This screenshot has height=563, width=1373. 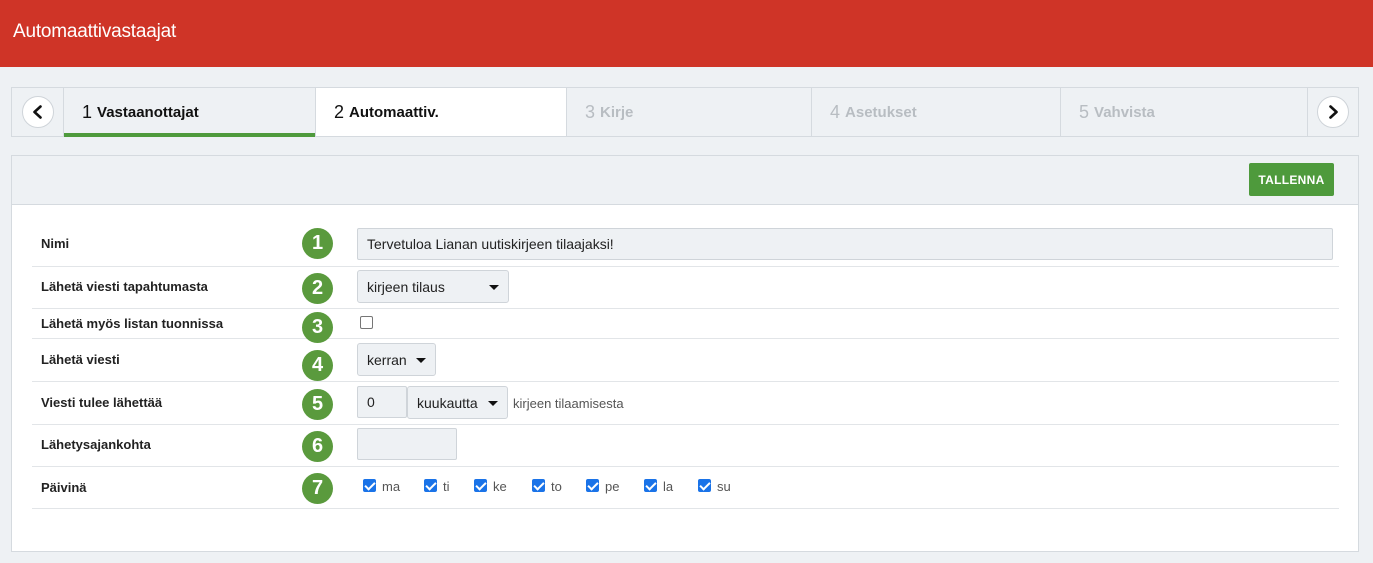 I want to click on delay-unit-select: kuukautta, so click(x=457, y=402).